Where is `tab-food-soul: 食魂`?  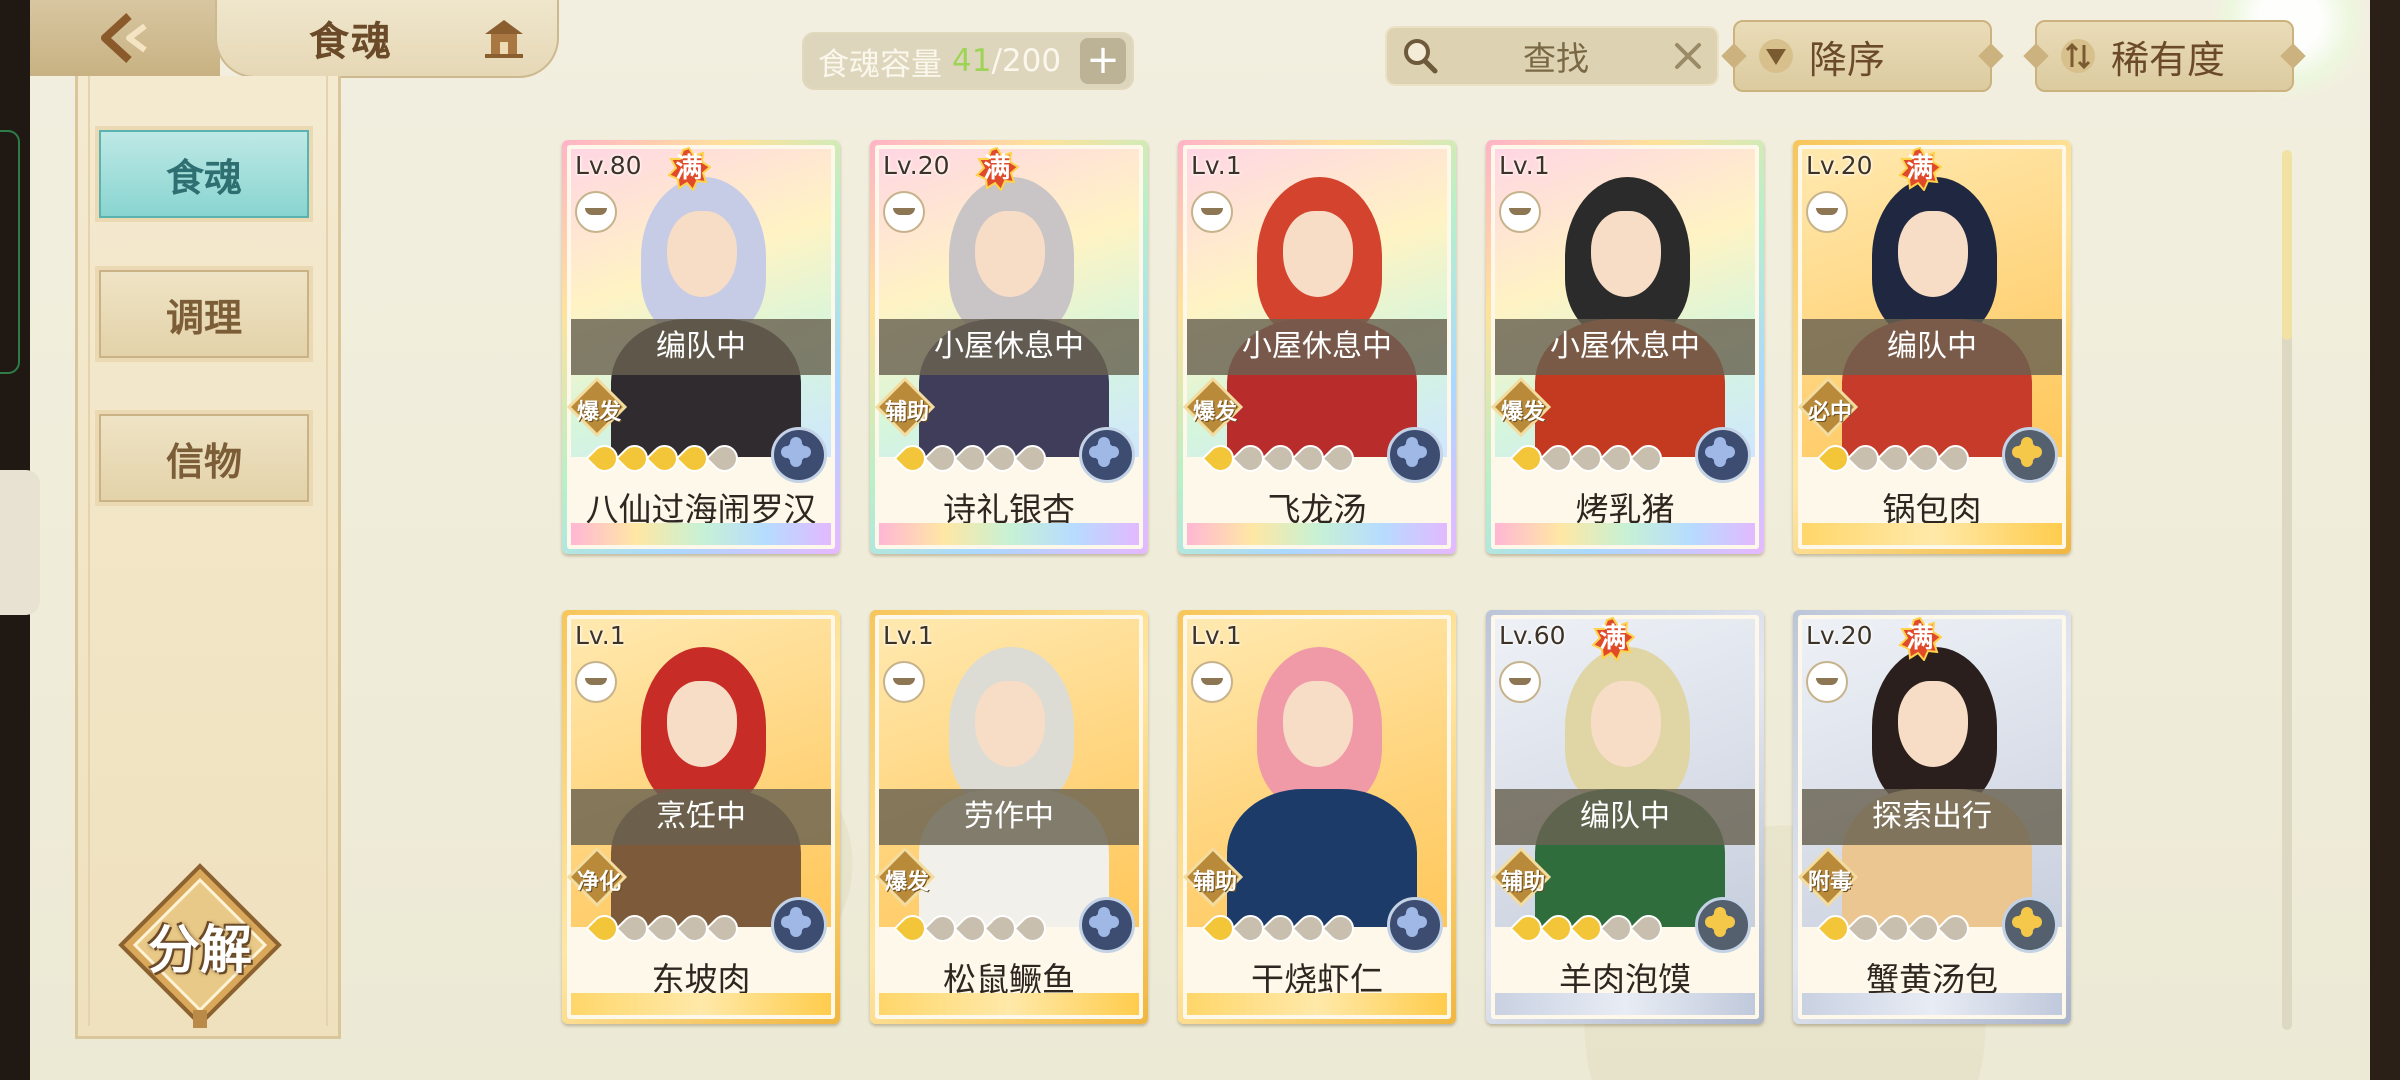 tab-food-soul: 食魂 is located at coordinates (204, 174).